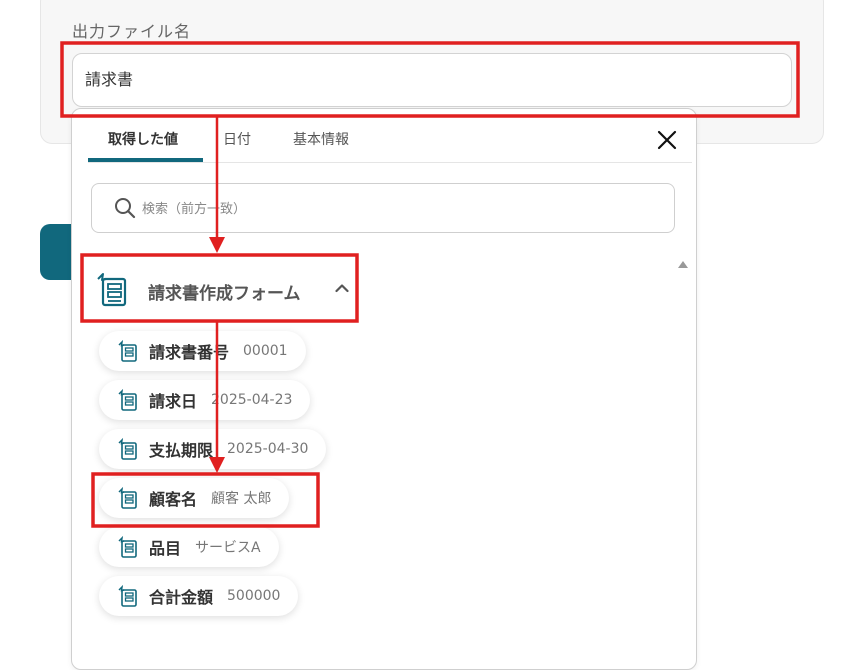  What do you see at coordinates (321, 139) in the screenshot?
I see `tab-basic-info: 基本情報` at bounding box center [321, 139].